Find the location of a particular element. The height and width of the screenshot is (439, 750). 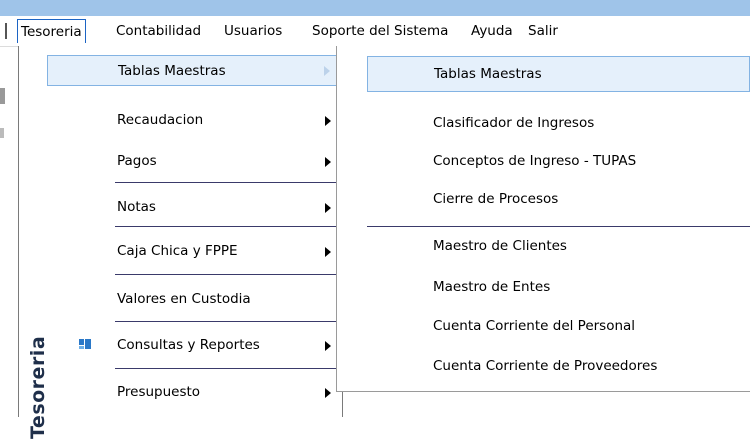

menu-item-caja-chica: Caja Chica y FPPE is located at coordinates (195, 252).